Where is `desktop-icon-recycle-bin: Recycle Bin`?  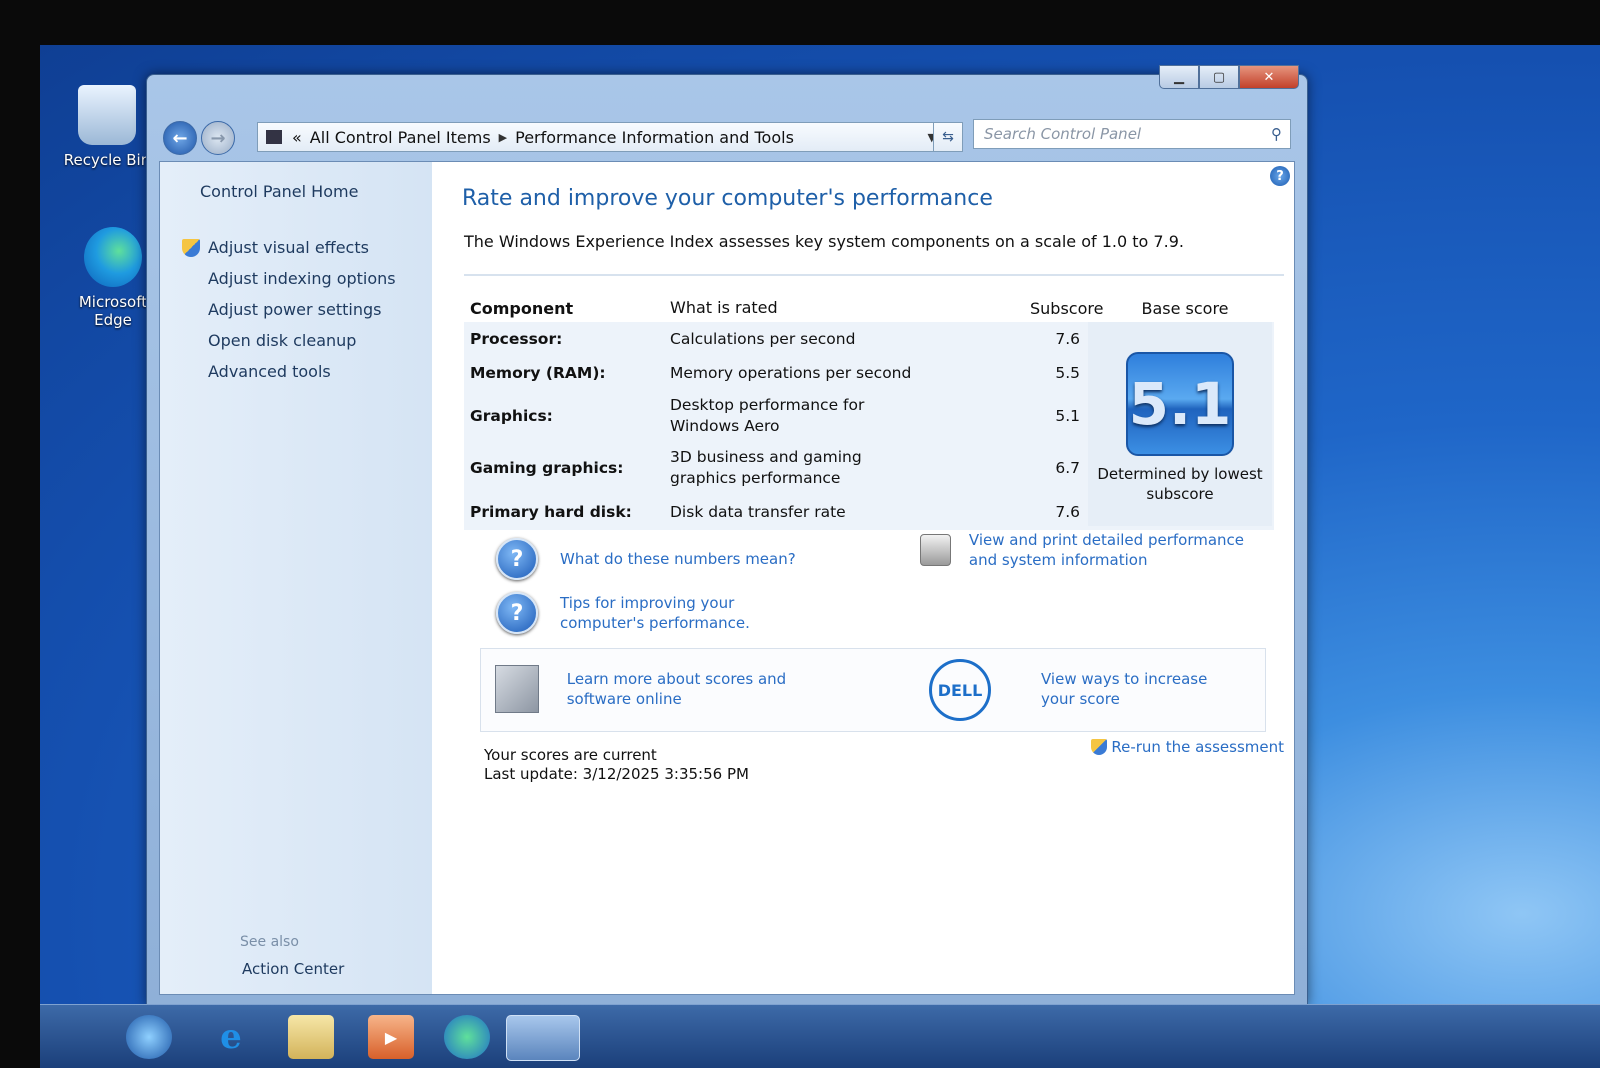 desktop-icon-recycle-bin: Recycle Bin is located at coordinates (107, 127).